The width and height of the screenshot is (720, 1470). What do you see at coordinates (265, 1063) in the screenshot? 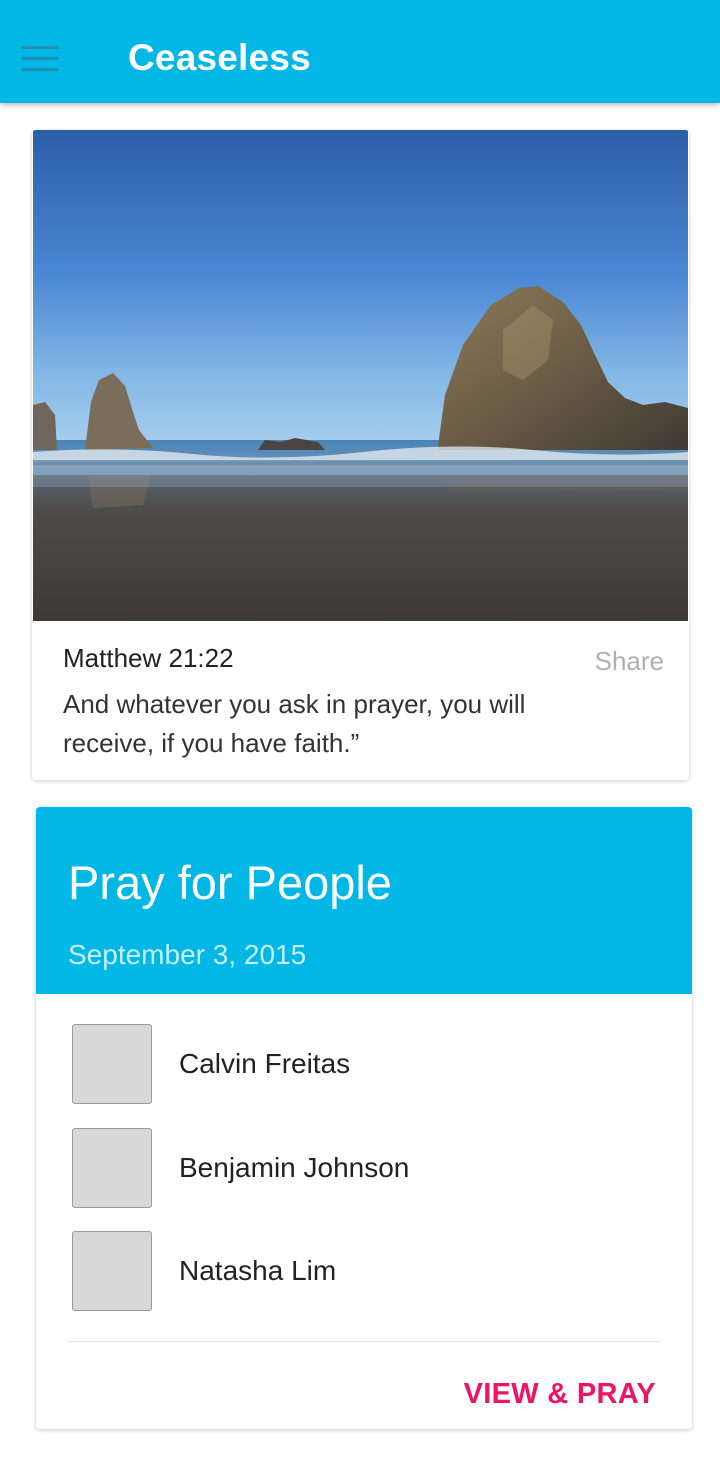
I see `person-name: Calvin Freitas` at bounding box center [265, 1063].